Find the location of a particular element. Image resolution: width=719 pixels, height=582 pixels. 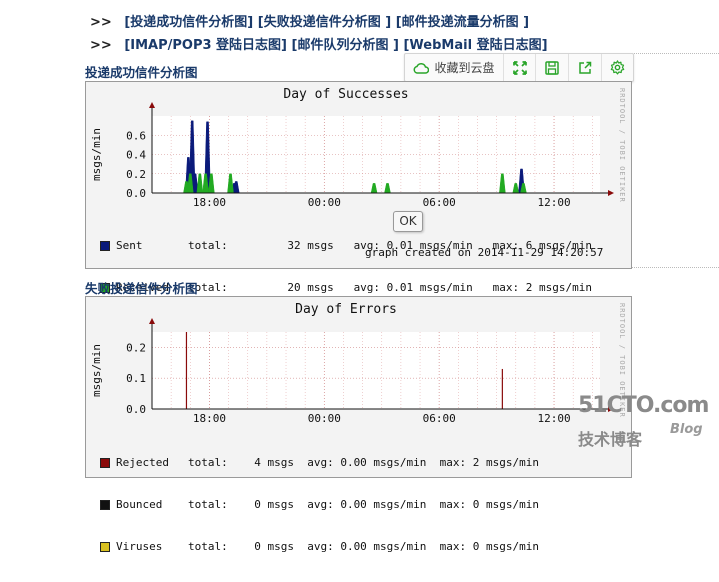

image-toolbar: 收藏到云盘 is located at coordinates (519, 67).